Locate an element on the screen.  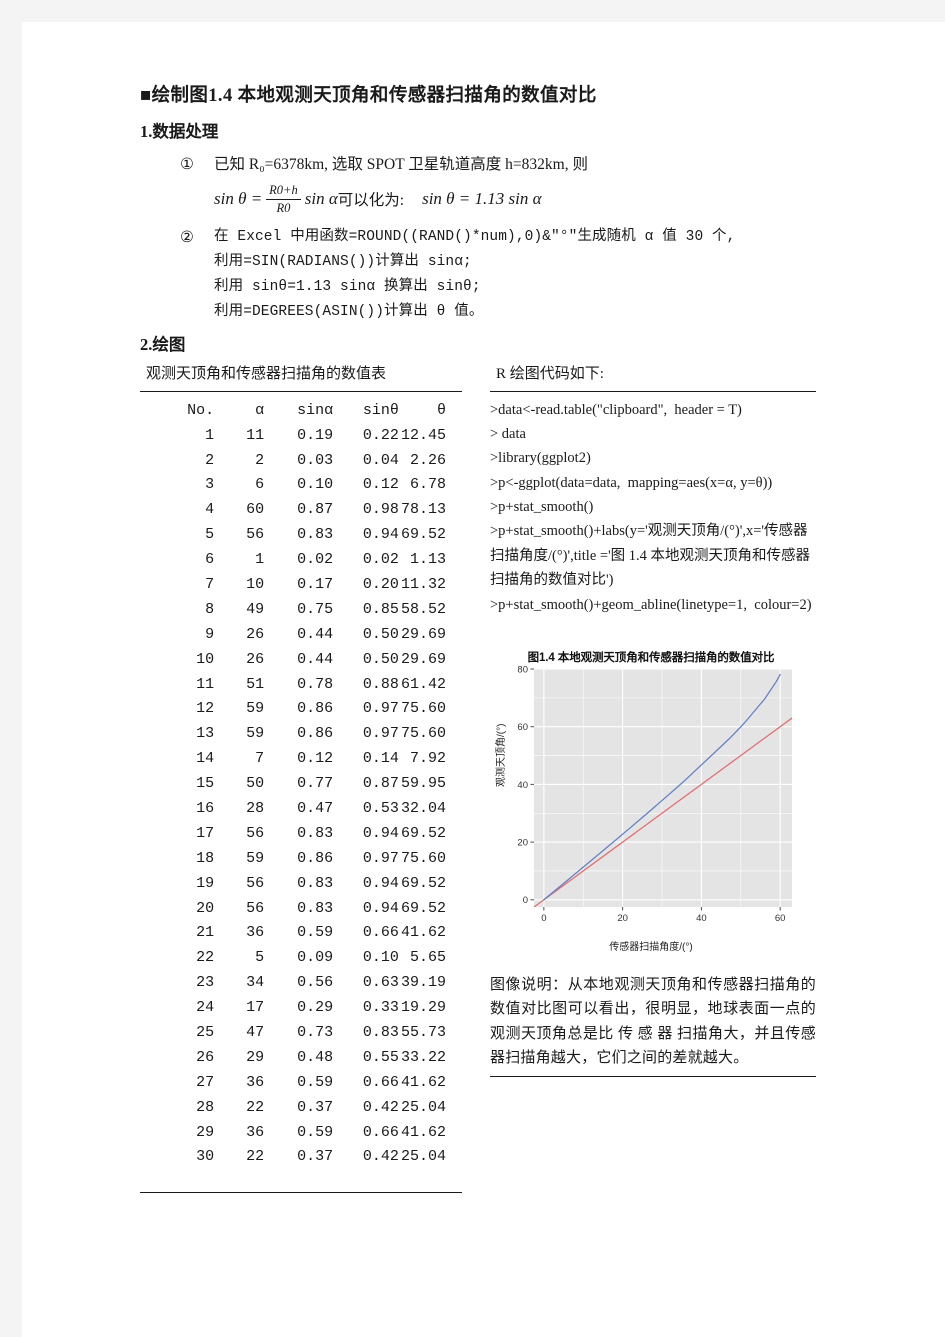
chart-x-axis-label: 传感器扫描角度/(°) is located at coordinates (651, 947).